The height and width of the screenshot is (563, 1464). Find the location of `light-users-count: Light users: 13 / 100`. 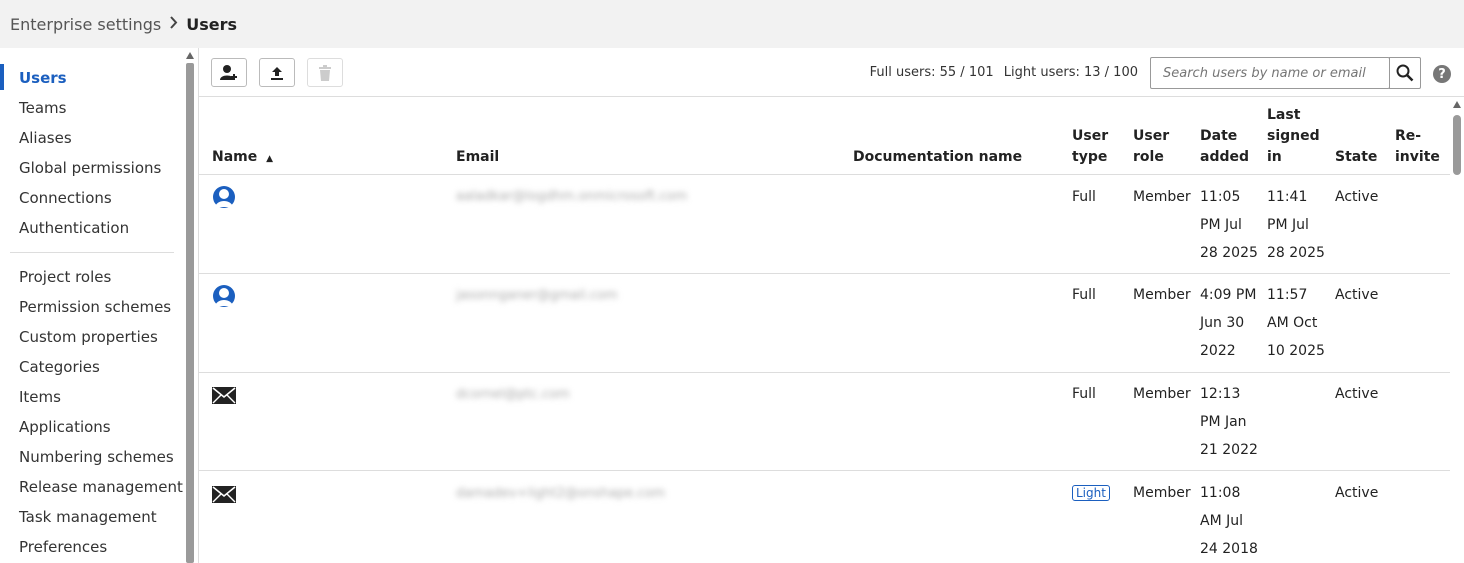

light-users-count: Light users: 13 / 100 is located at coordinates (1070, 72).